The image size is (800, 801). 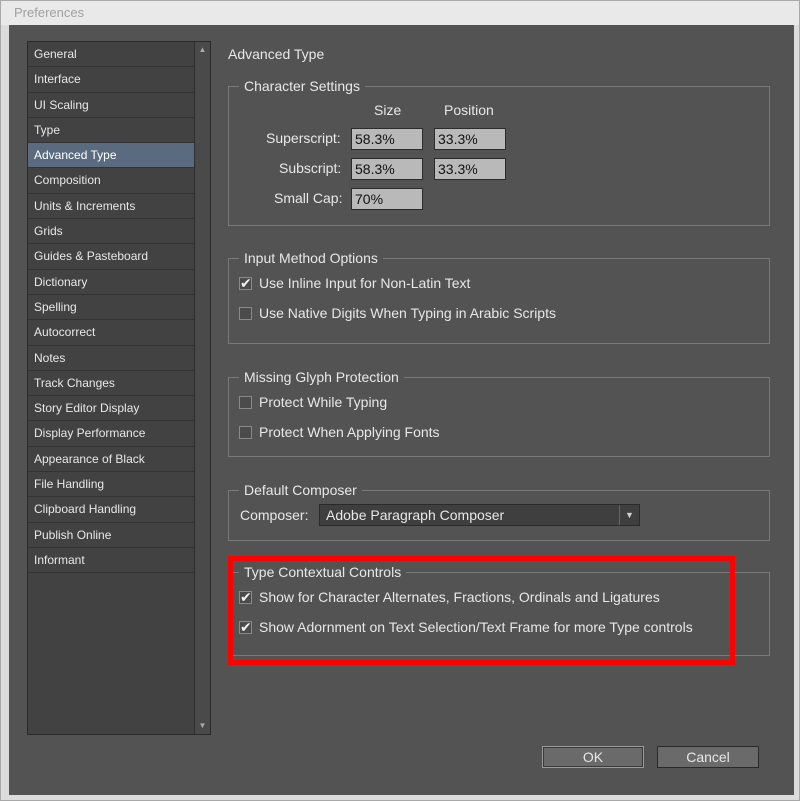 I want to click on checkmark-icon: ✔, so click(x=246, y=282).